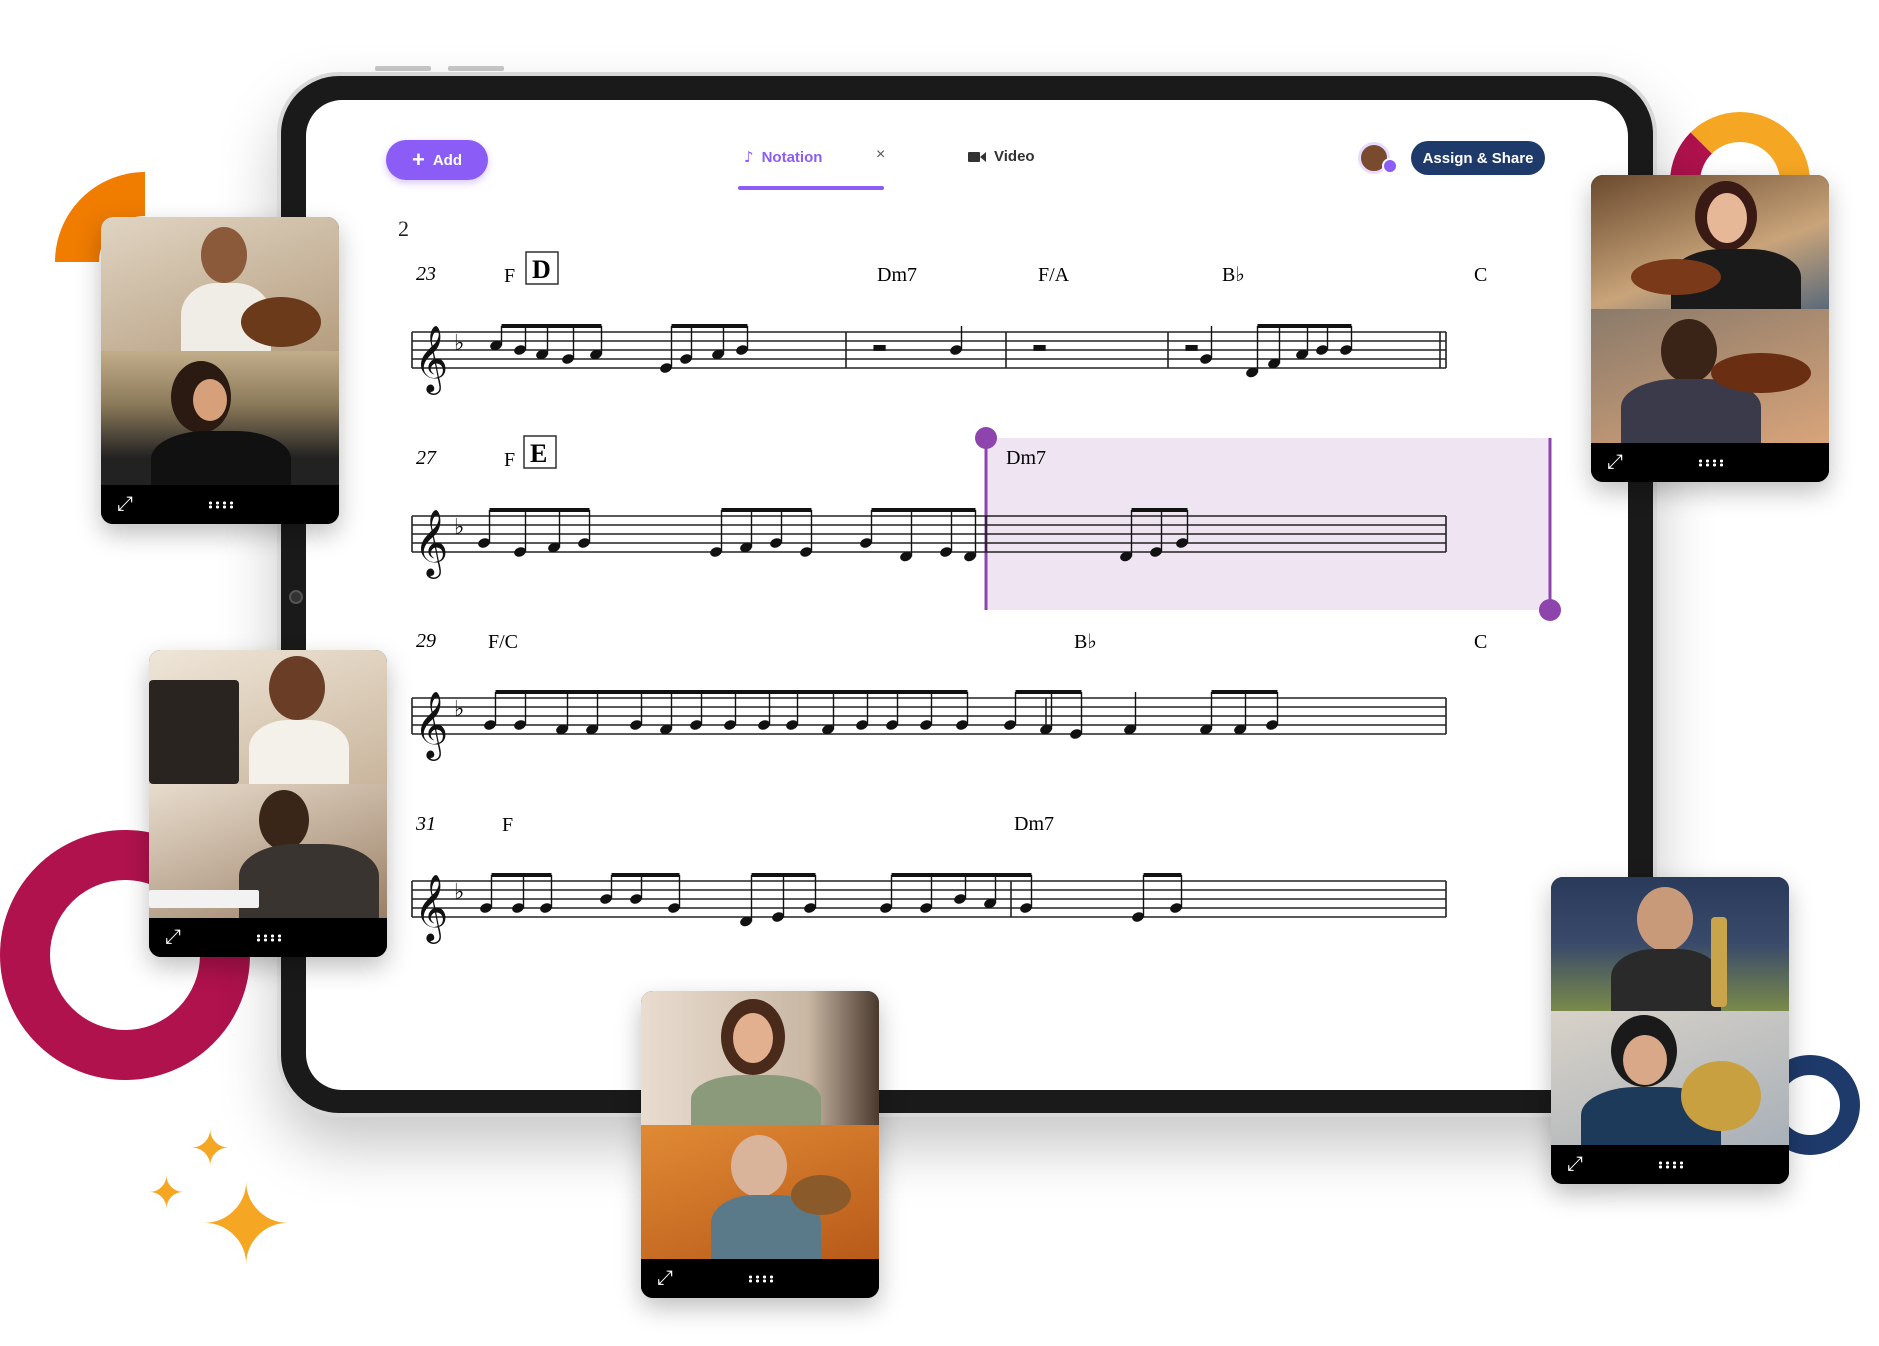  I want to click on video-card-guitar: ⤢, so click(220, 370).